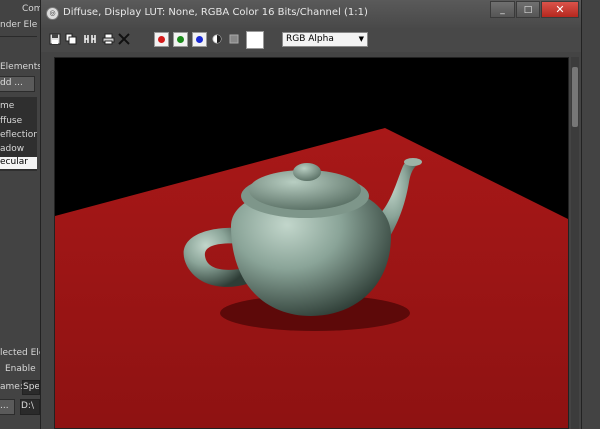 This screenshot has width=600, height=429. I want to click on print-icon, so click(108, 39).